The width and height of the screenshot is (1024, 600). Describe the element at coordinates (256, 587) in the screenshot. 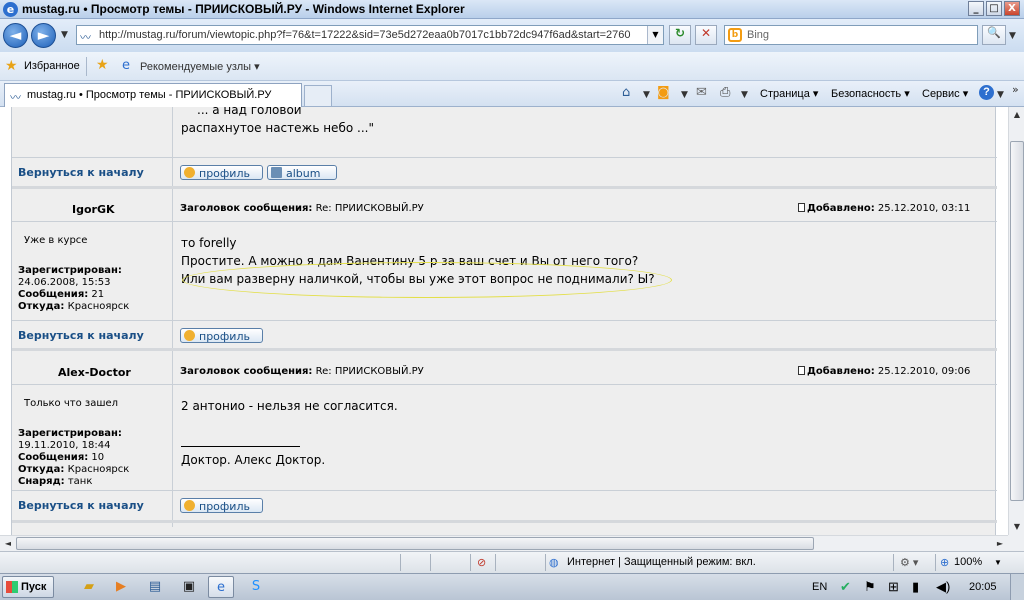

I see `skype-icon: S` at that location.